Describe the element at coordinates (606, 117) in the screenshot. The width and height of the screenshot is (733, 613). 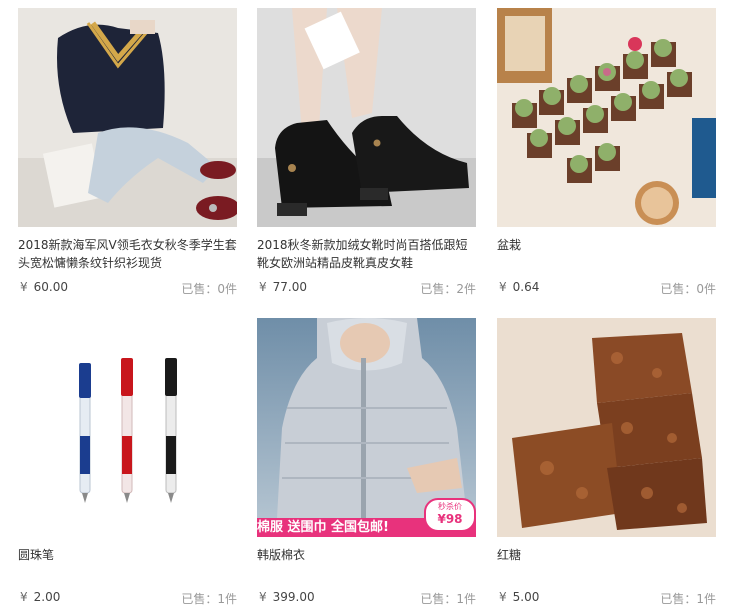
I see `product-image-succulents` at that location.